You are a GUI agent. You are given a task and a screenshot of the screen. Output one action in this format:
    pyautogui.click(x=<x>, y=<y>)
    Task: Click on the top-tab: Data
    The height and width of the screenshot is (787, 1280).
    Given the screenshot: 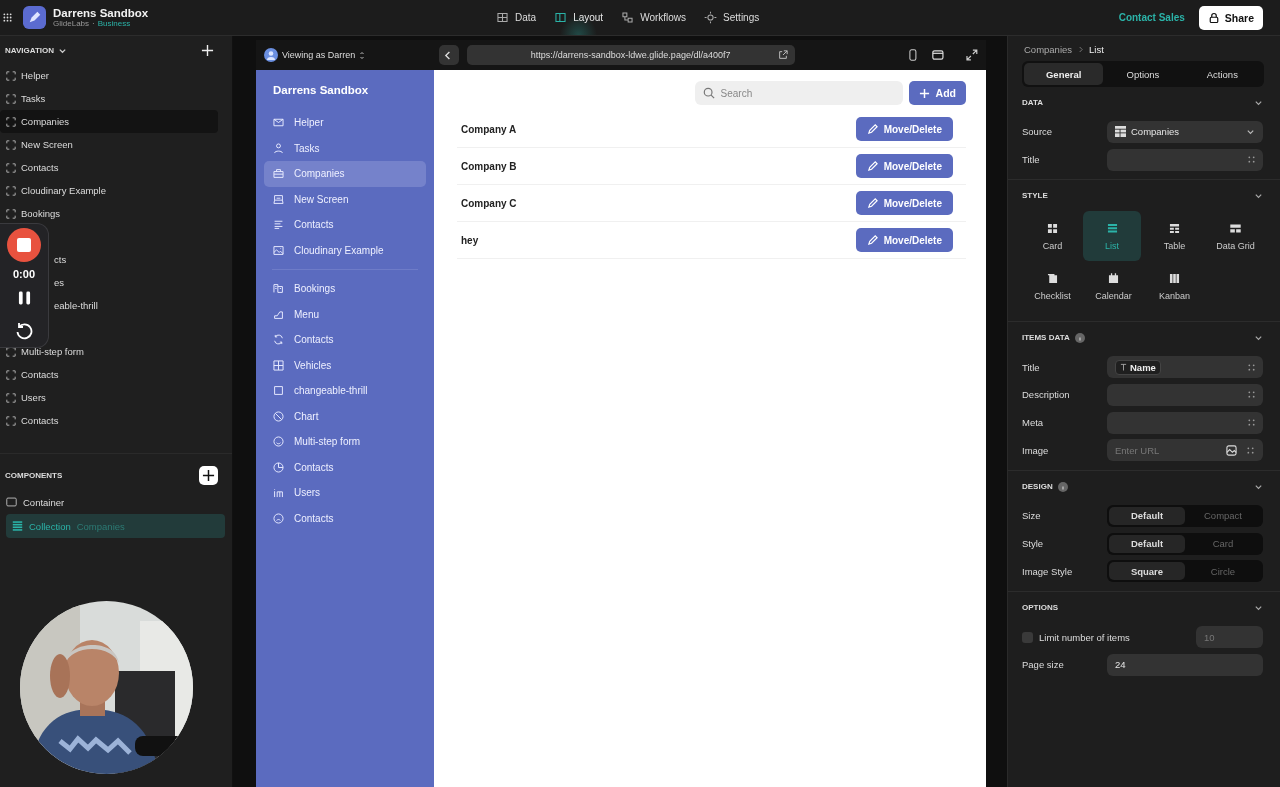 What is the action you would take?
    pyautogui.click(x=516, y=17)
    